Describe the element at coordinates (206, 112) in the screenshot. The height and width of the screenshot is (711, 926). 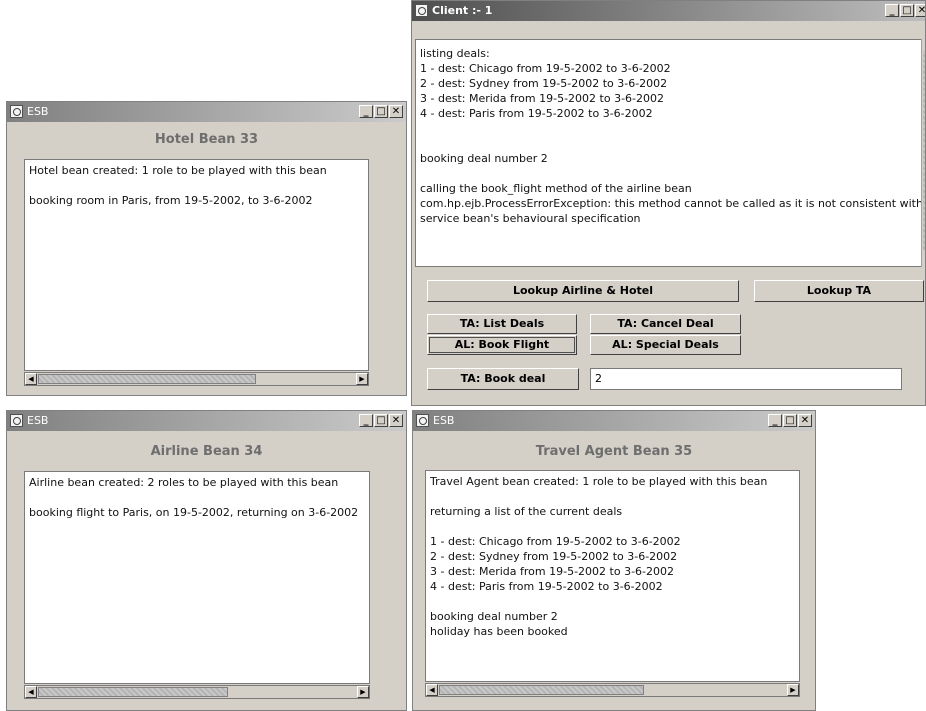
I see `hotel-title-bar: ESB _ □ ✕` at that location.